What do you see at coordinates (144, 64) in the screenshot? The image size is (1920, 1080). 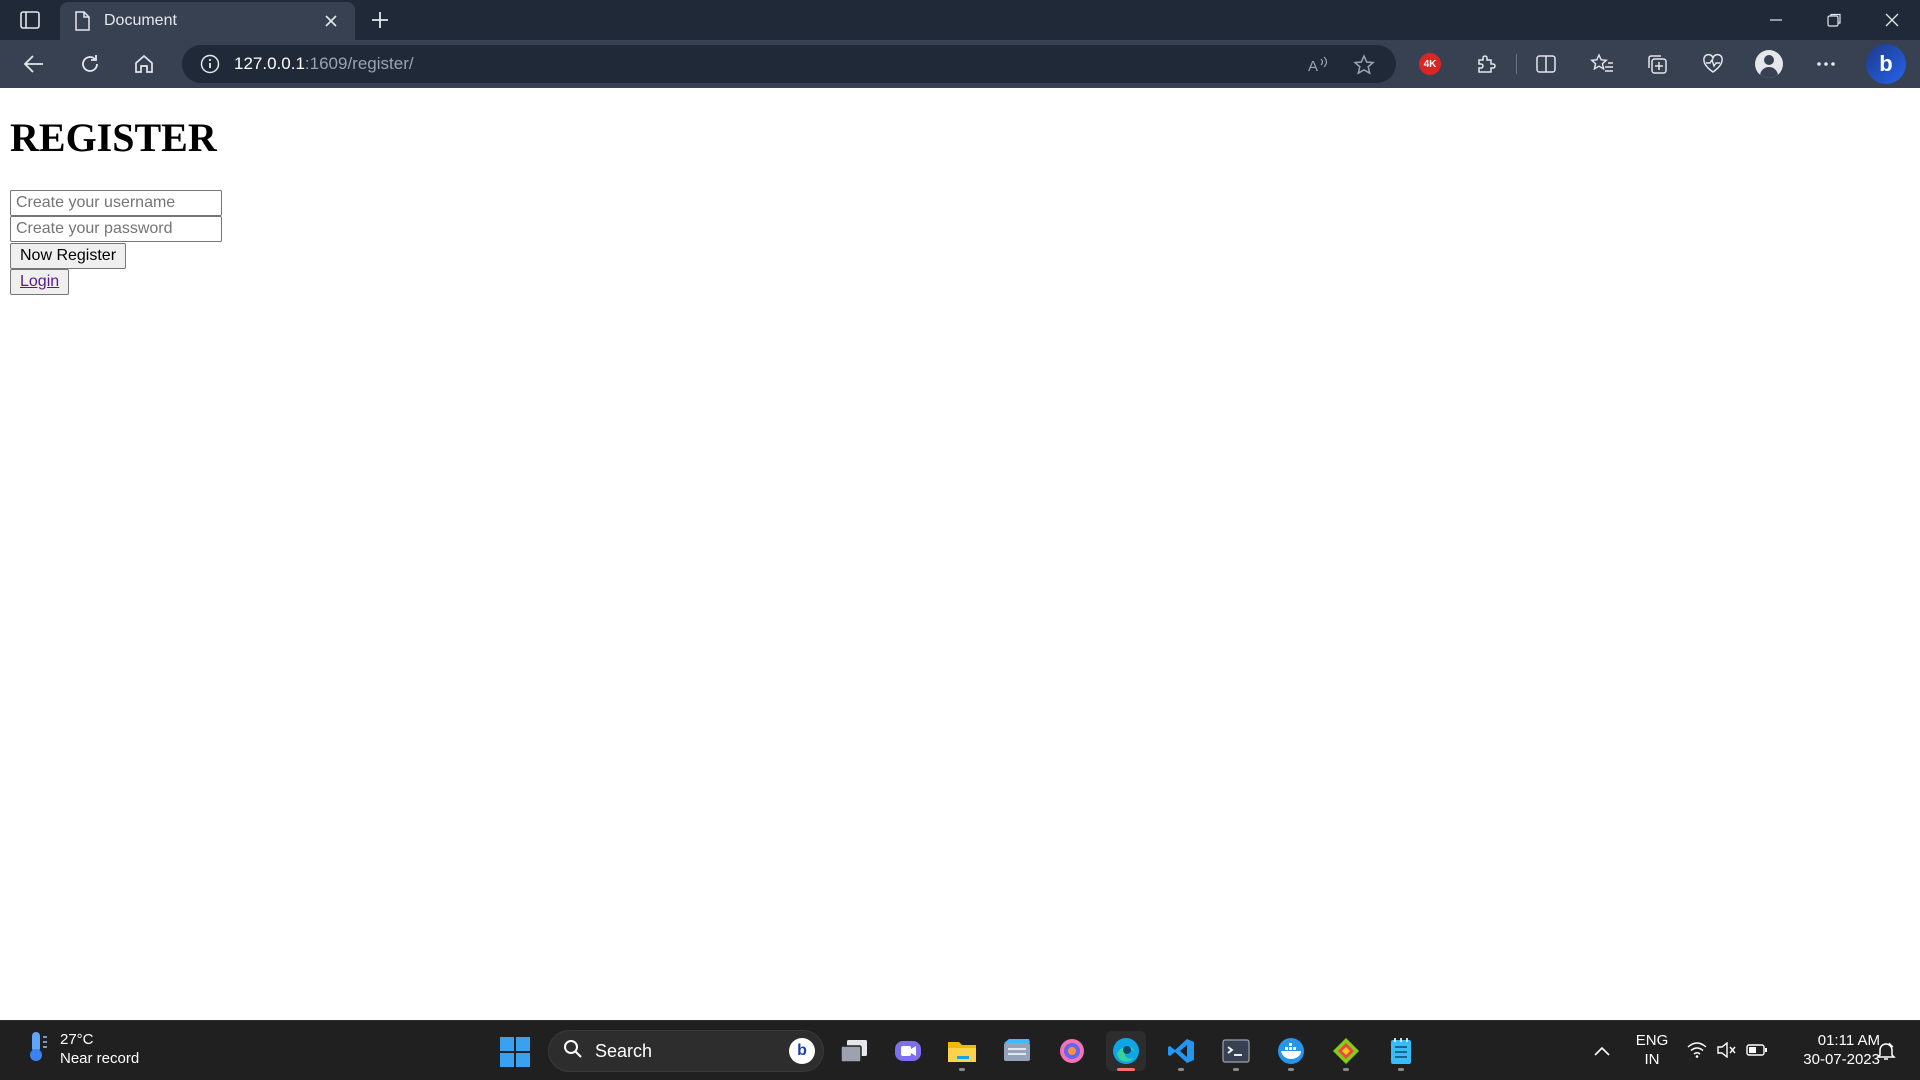 I see `home-icon` at bounding box center [144, 64].